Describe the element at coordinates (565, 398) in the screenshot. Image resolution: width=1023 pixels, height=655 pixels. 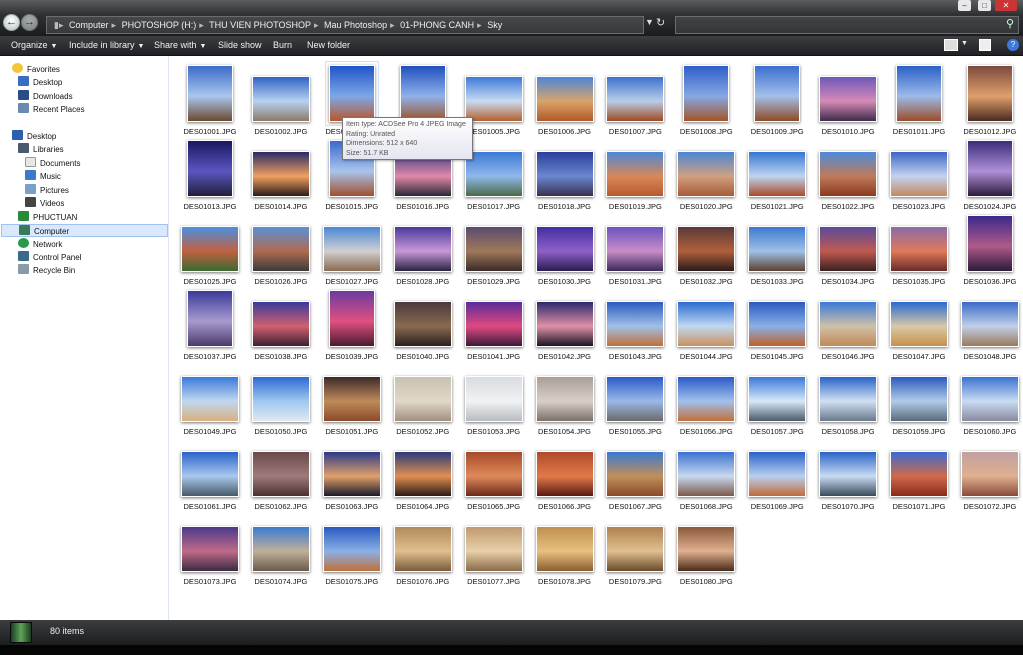
I see `file-item: DES01054.JPG` at that location.